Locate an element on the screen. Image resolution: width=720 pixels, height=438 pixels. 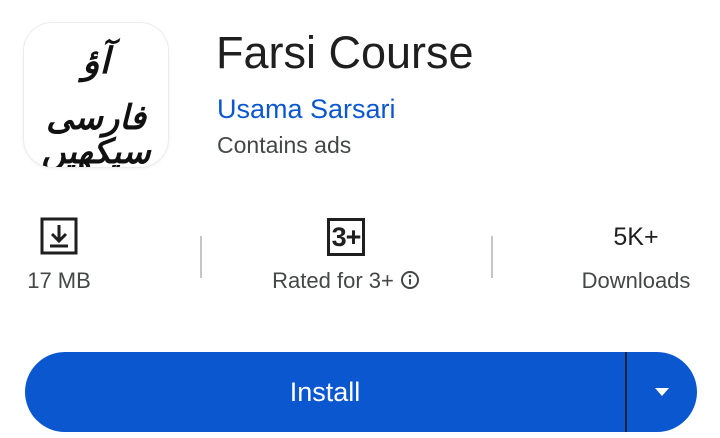
app-title: Farsi Course is located at coordinates (345, 52).